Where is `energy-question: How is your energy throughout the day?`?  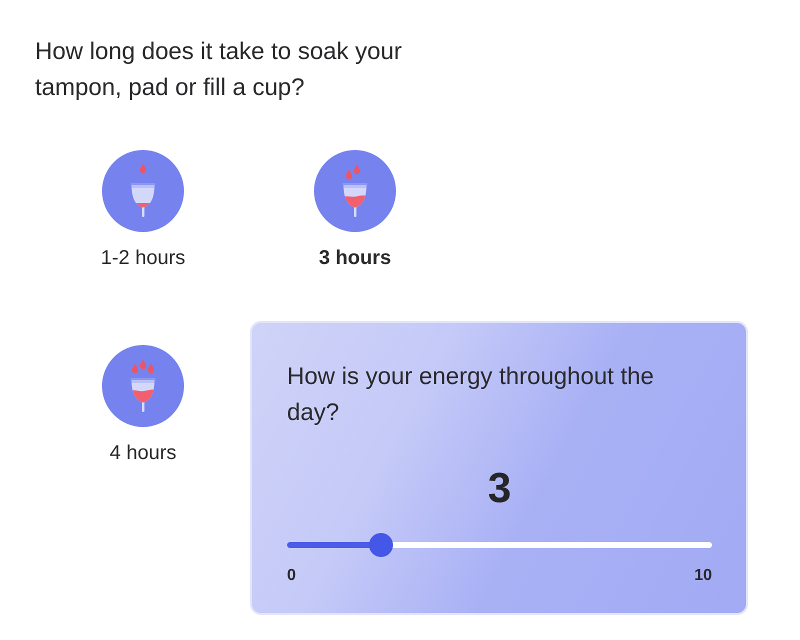 energy-question: How is your energy throughout the day? is located at coordinates (471, 395).